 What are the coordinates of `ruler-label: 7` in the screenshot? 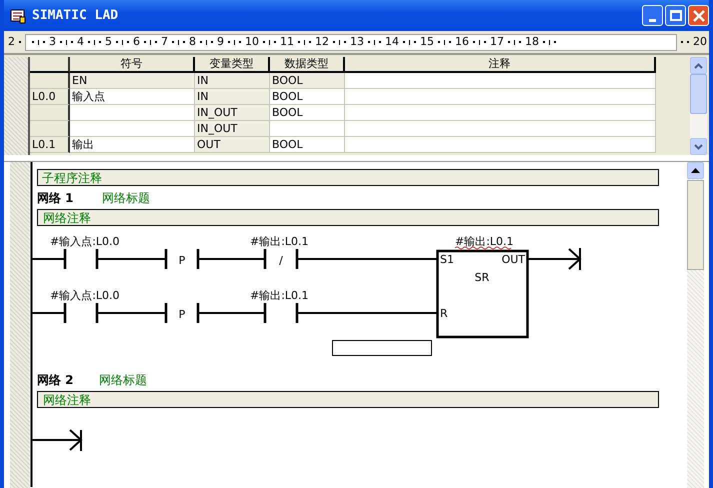 It's located at (164, 42).